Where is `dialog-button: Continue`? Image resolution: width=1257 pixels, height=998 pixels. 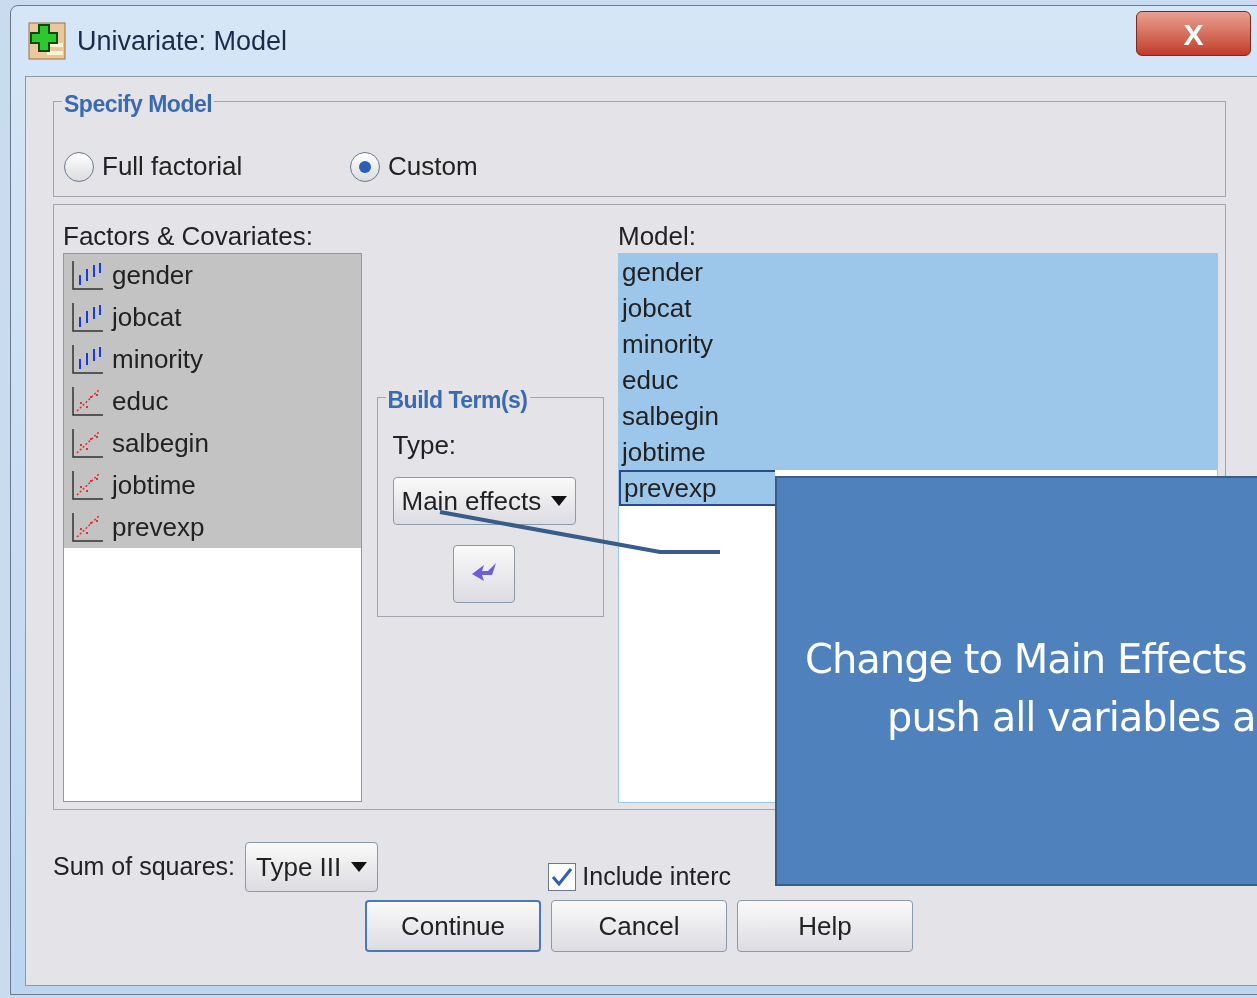
dialog-button: Continue is located at coordinates (453, 926).